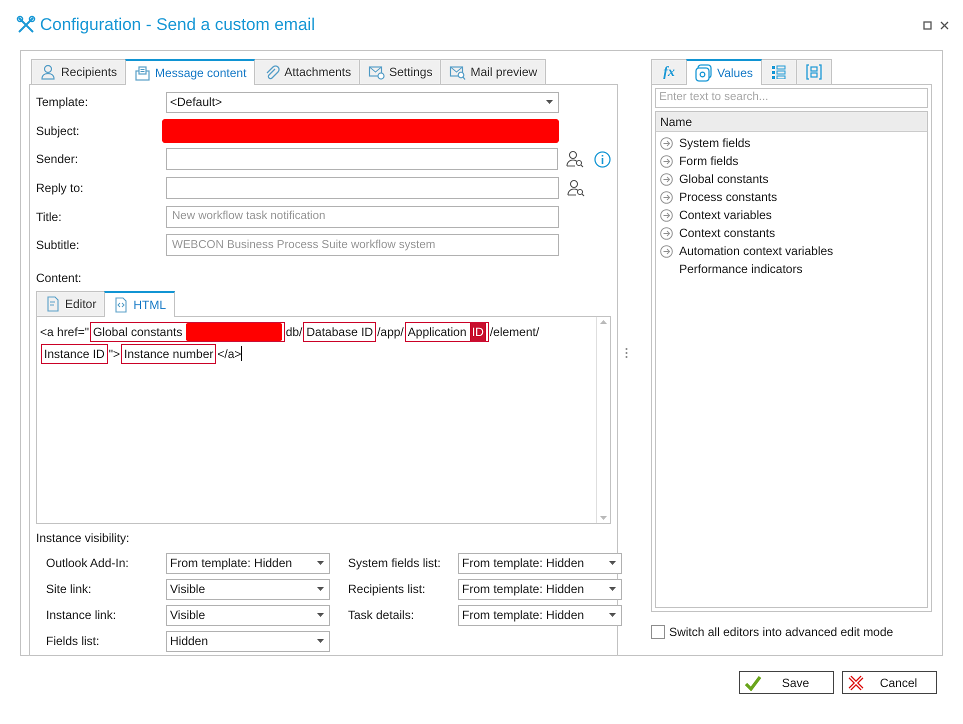 This screenshot has height=724, width=963. I want to click on tab: Values, so click(724, 72).